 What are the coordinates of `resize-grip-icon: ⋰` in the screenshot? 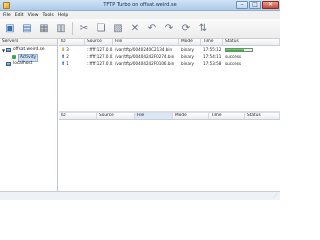 It's located at (275, 196).